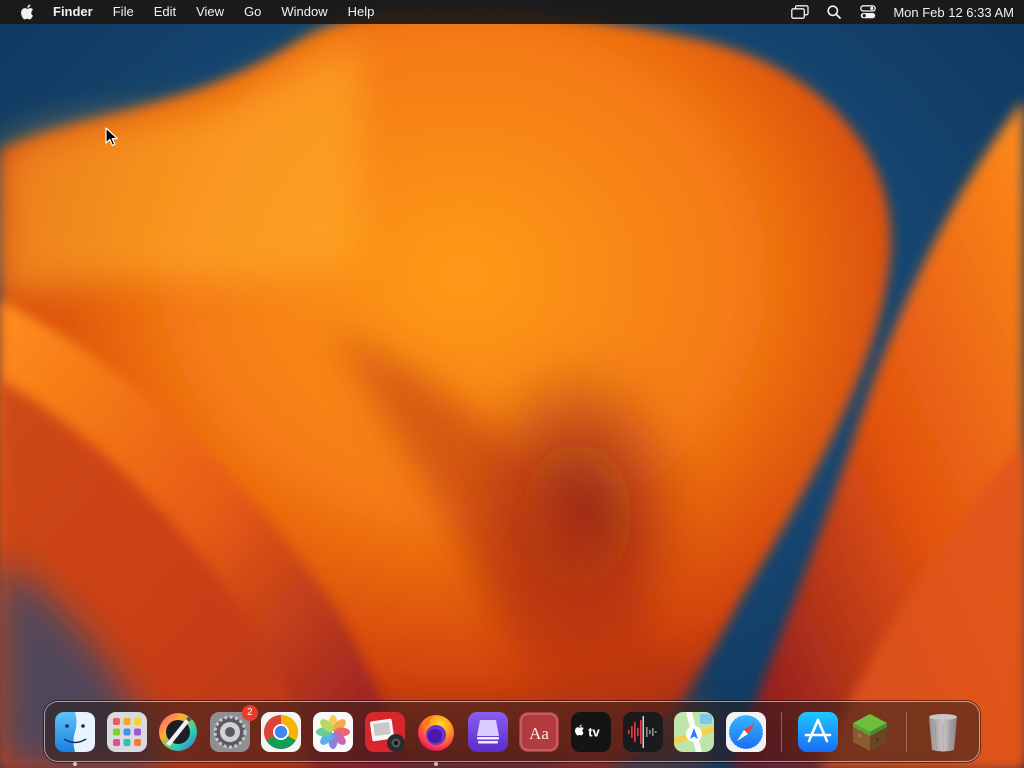 Image resolution: width=1024 pixels, height=768 pixels. I want to click on dictionary-label: Aa, so click(539, 733).